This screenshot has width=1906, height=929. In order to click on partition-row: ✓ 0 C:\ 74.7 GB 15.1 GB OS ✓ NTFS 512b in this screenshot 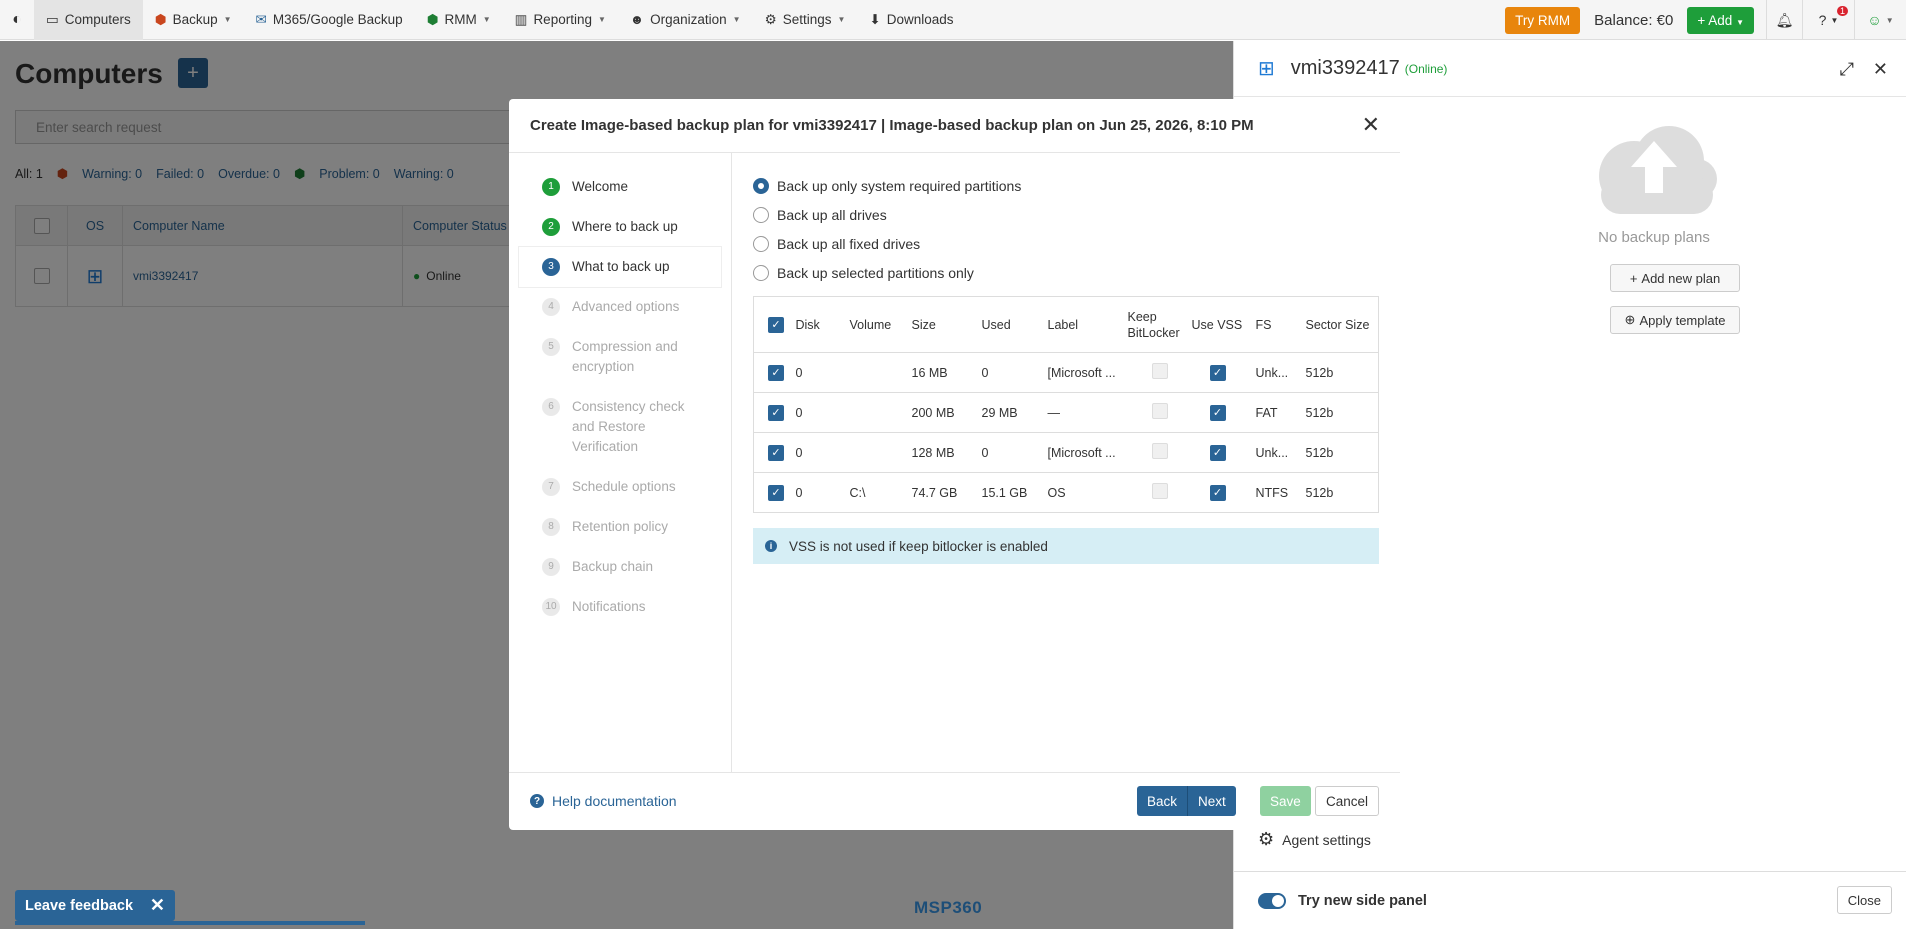, I will do `click(1066, 492)`.